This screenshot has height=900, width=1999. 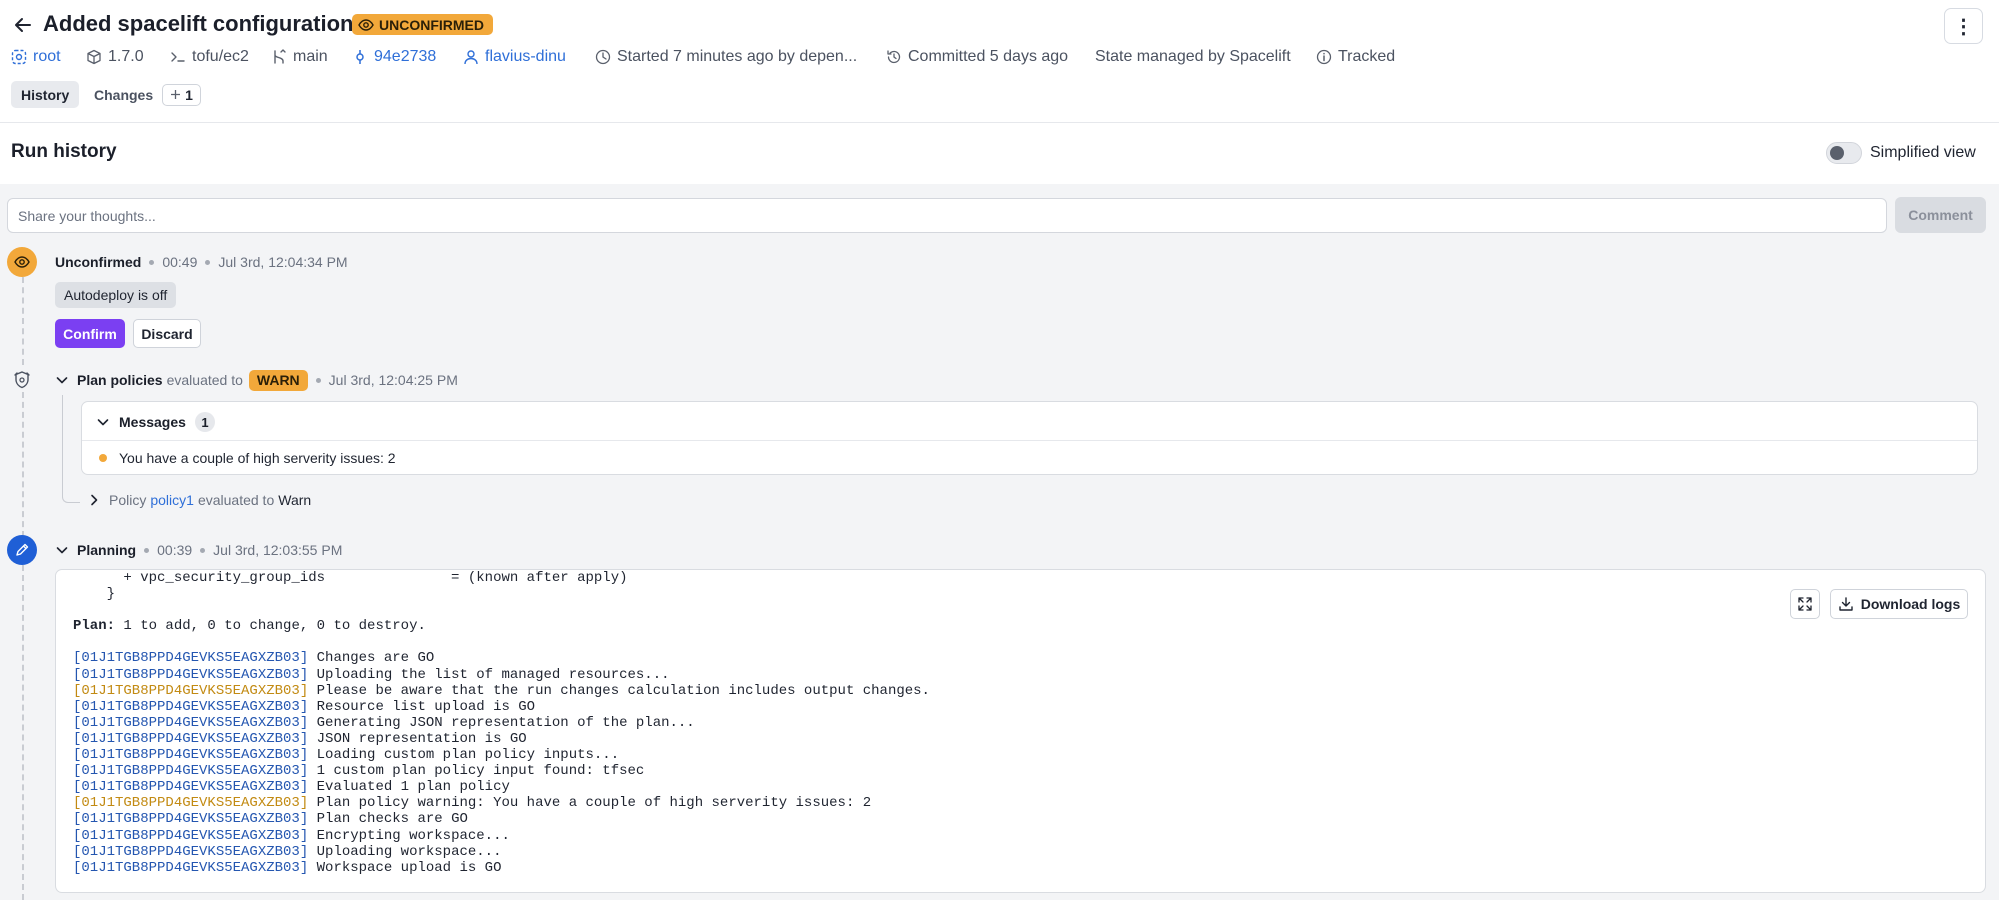 What do you see at coordinates (94, 626) in the screenshot?
I see `plan-summary-label: Plan:` at bounding box center [94, 626].